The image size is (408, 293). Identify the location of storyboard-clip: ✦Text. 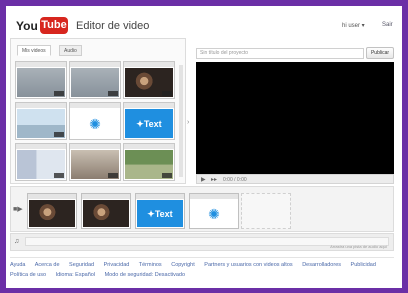
(160, 211).